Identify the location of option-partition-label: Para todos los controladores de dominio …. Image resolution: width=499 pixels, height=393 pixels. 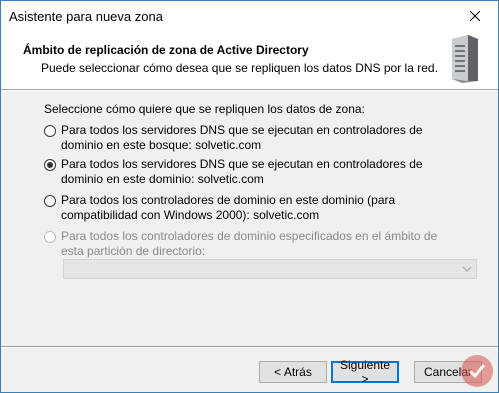
(249, 243).